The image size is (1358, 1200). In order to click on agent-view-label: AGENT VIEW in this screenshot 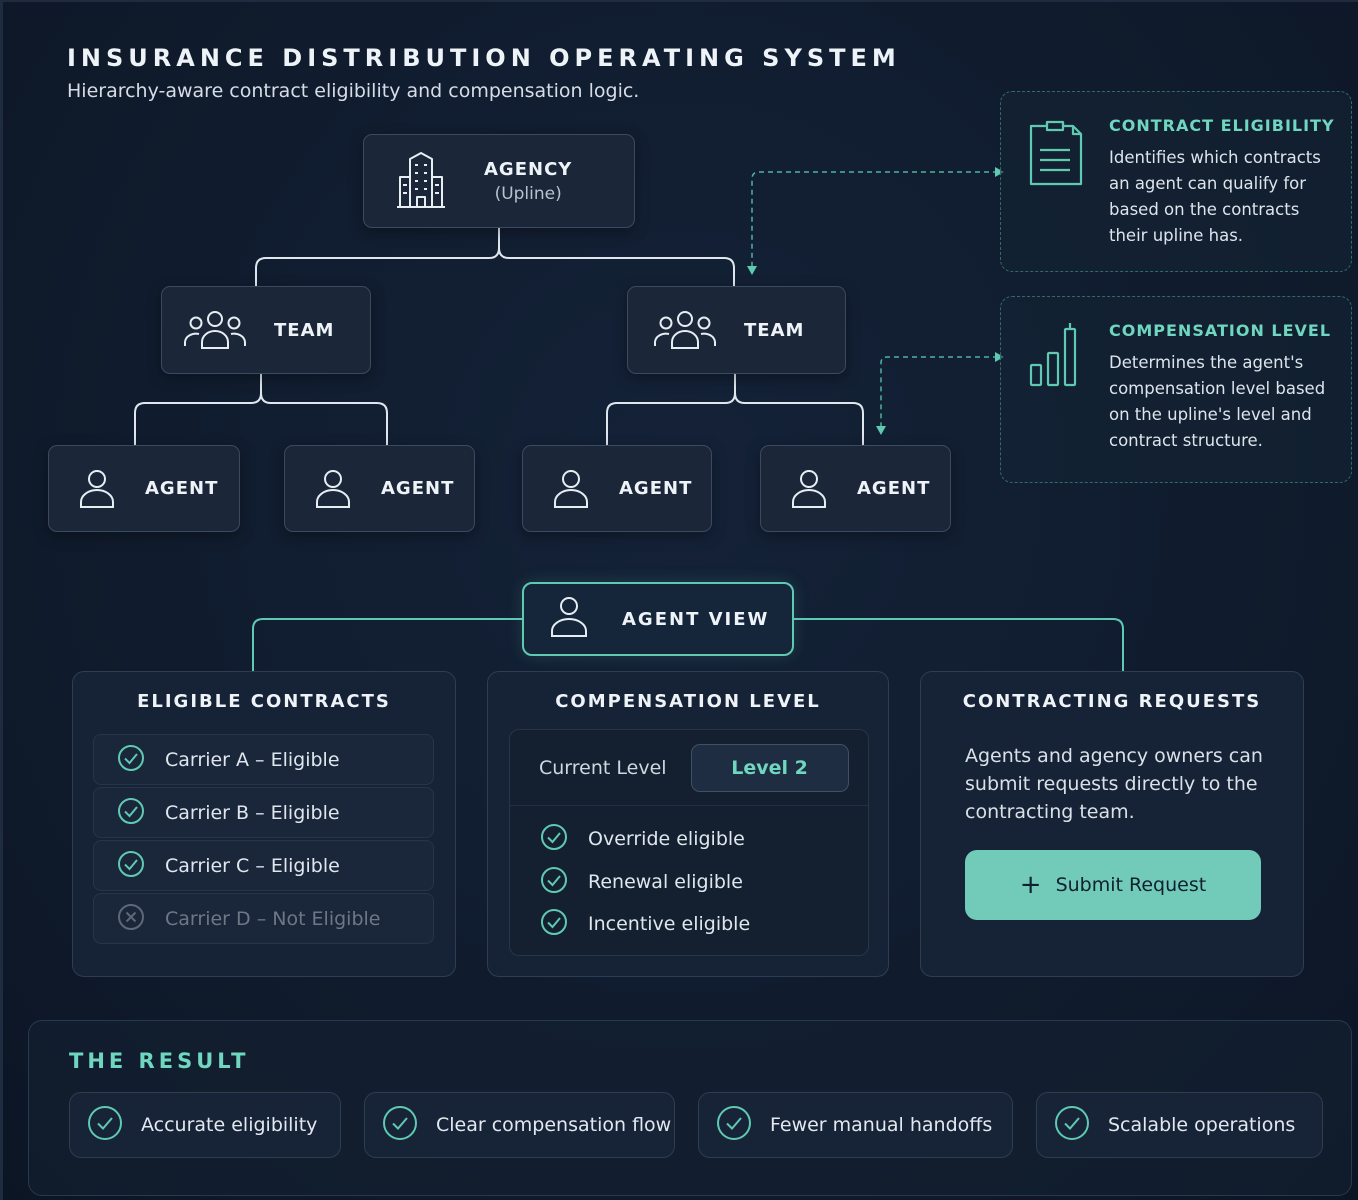, I will do `click(696, 619)`.